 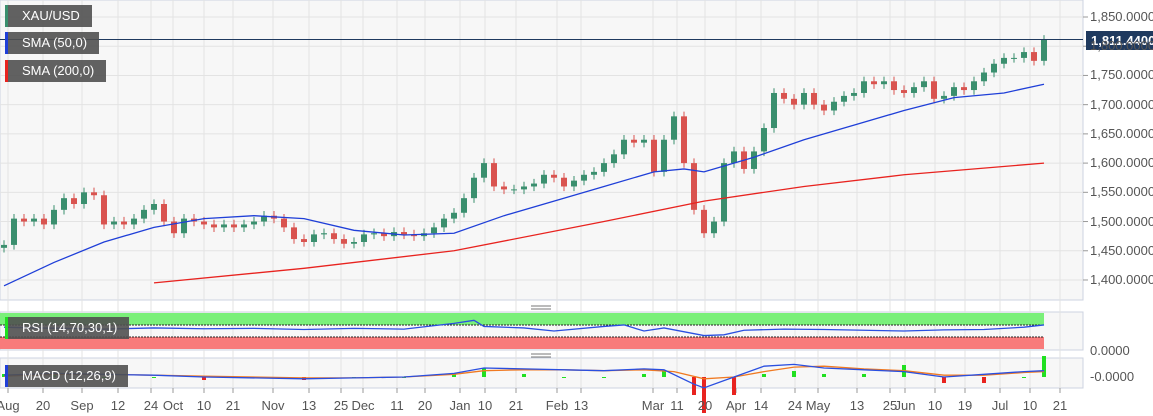 I want to click on x-tick-label: 14, so click(x=761, y=405).